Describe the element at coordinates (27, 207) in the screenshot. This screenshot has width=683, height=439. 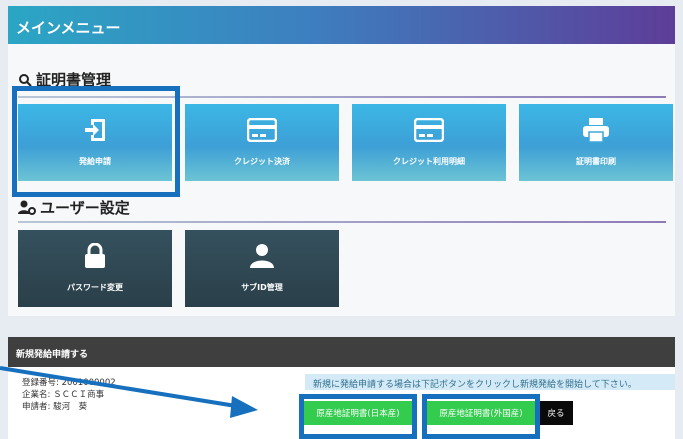
I see `user-gear-icon` at that location.